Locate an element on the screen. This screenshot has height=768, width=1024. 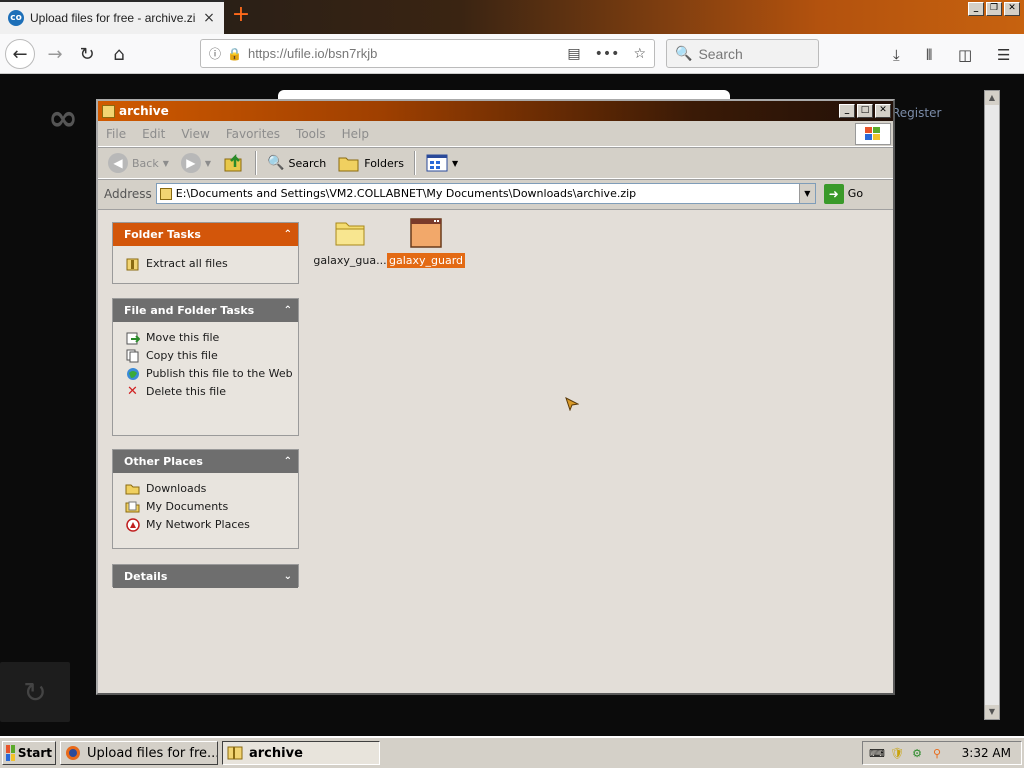
globe-icon is located at coordinates (132, 374).